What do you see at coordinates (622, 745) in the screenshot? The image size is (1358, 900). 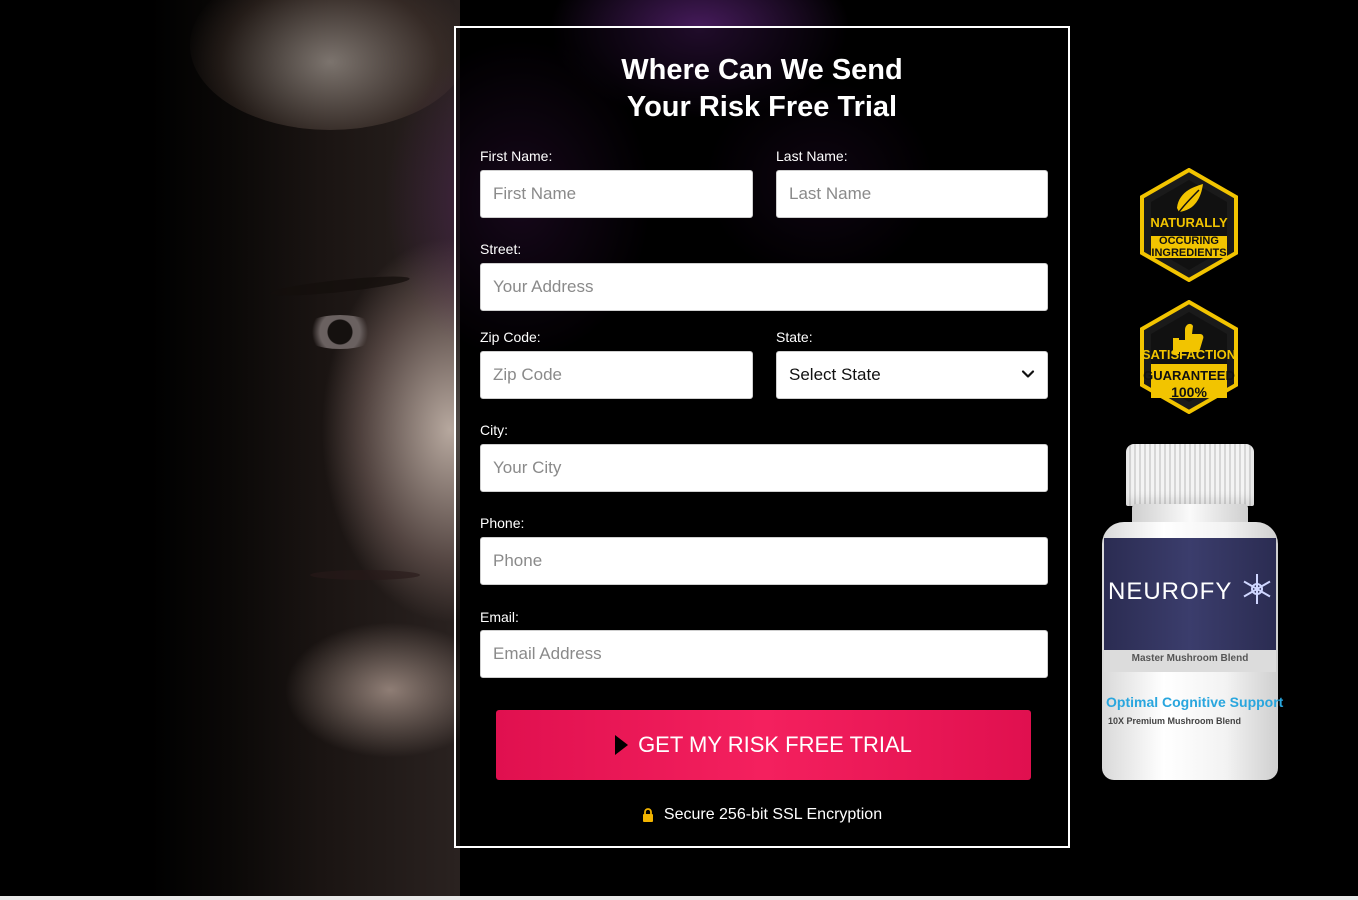 I see `play-icon` at bounding box center [622, 745].